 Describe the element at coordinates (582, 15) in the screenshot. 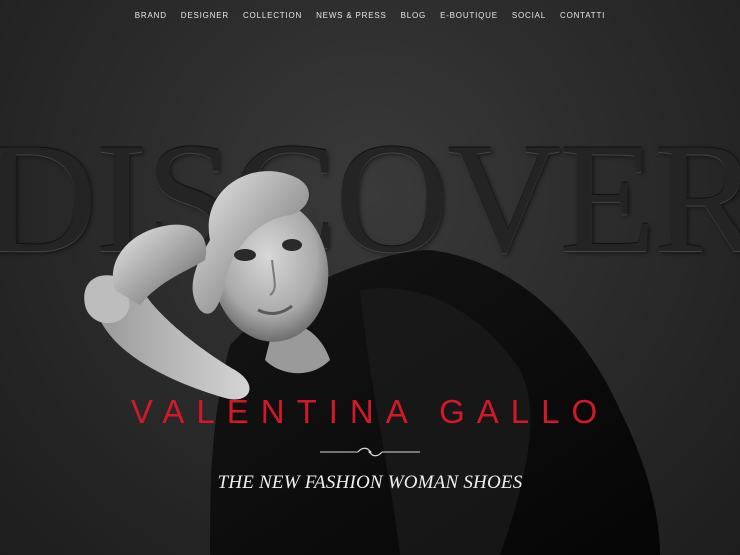

I see `nav-item-contatti: CONTATTI` at that location.